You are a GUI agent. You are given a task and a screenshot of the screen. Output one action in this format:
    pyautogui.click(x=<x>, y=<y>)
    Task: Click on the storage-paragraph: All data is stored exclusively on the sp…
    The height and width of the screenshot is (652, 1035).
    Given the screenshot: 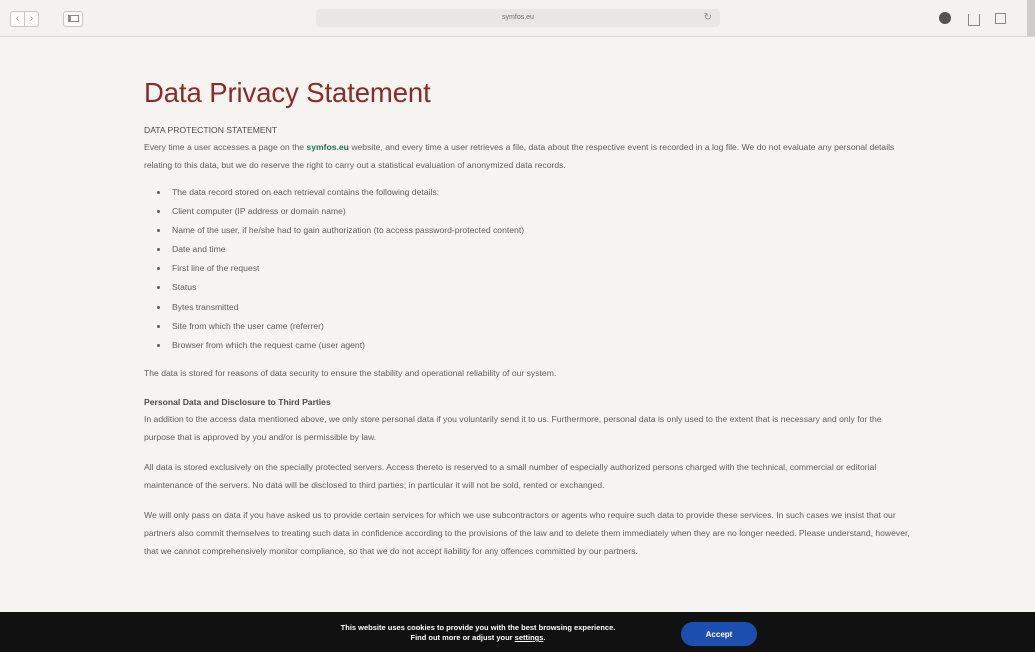 What is the action you would take?
    pyautogui.click(x=510, y=475)
    